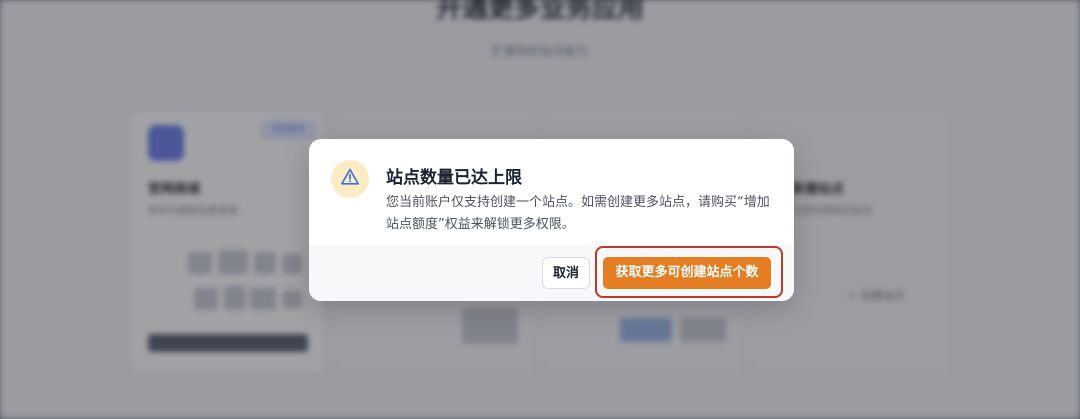  I want to click on warning-icon, so click(350, 179).